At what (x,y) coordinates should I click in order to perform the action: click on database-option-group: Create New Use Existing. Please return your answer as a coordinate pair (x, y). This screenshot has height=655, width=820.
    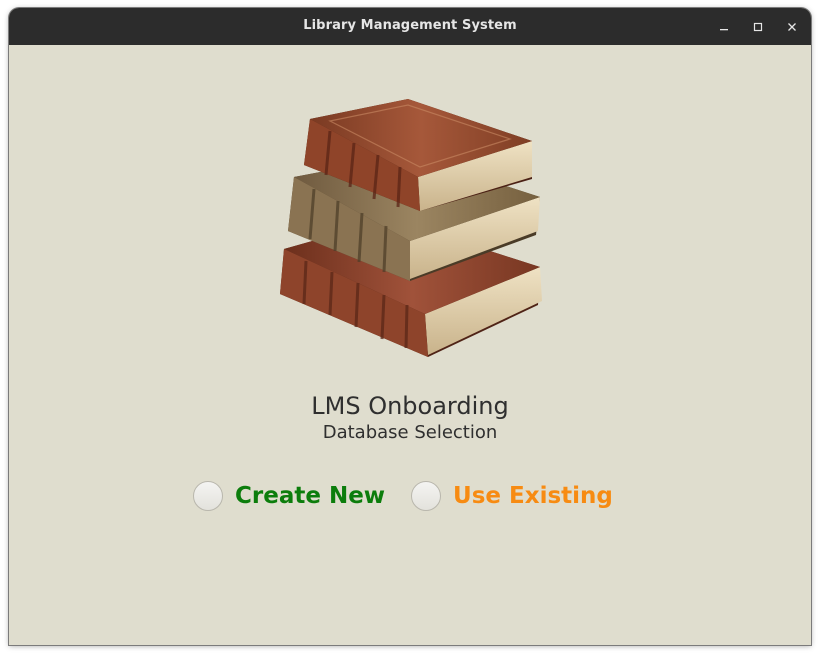
    Looking at the image, I should click on (403, 496).